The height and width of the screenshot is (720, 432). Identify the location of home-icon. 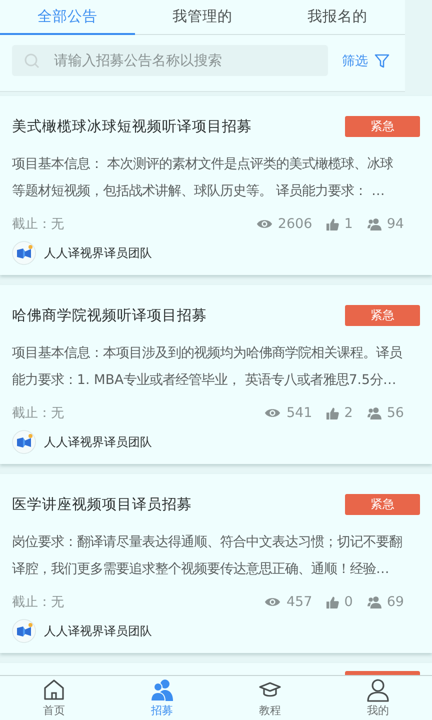
(54, 690).